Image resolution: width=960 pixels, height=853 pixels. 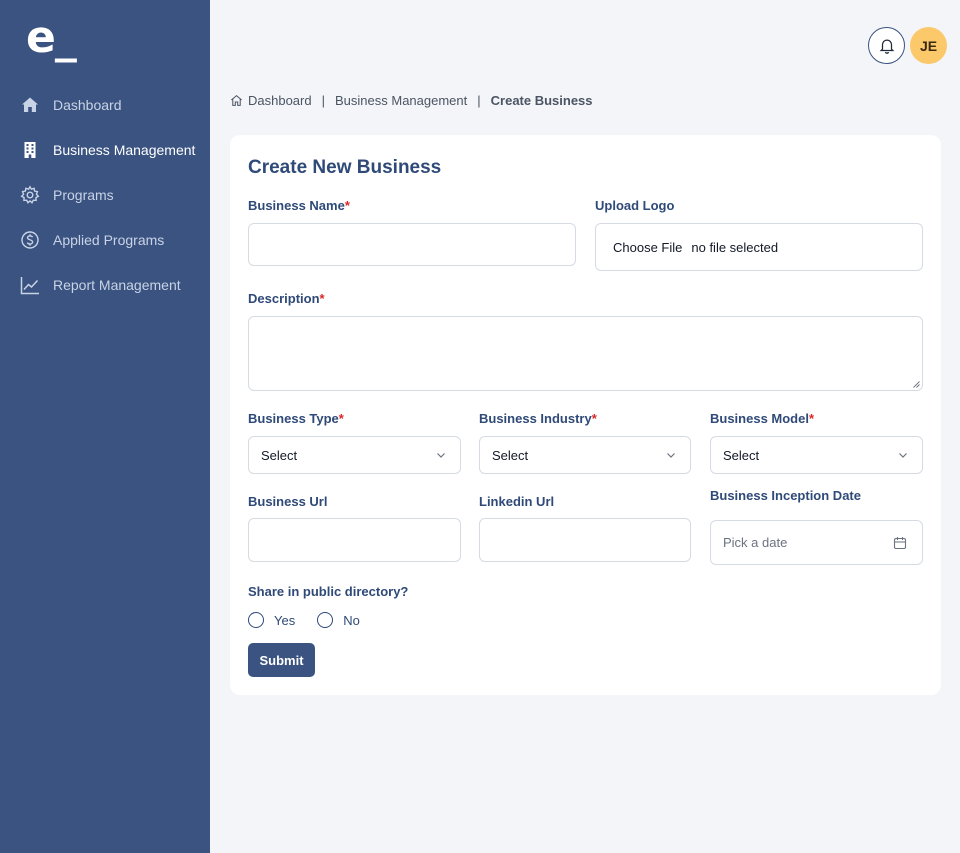 I want to click on business-industry-value: Select, so click(x=510, y=455).